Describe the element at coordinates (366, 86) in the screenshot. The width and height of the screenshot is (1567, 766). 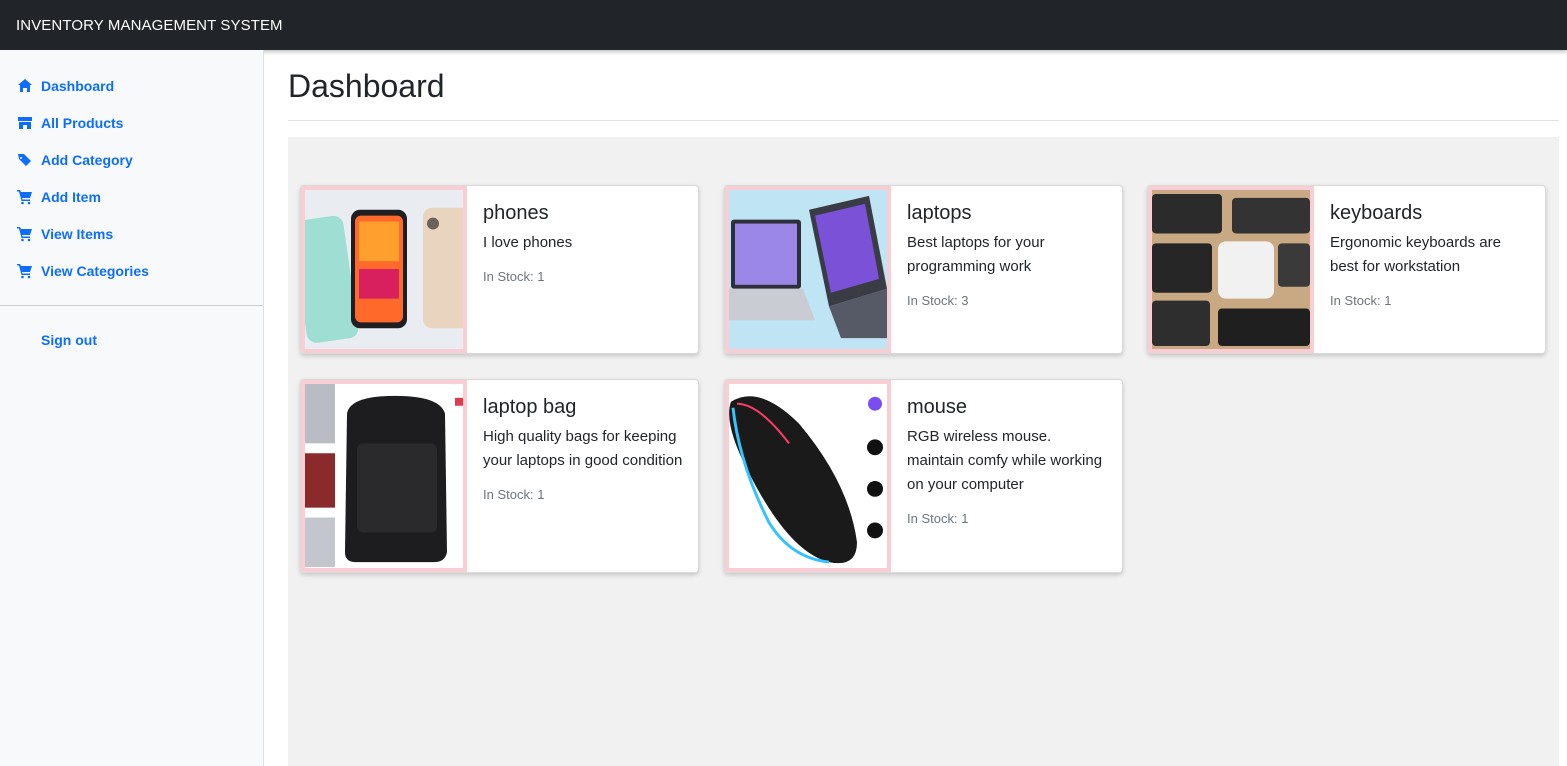
I see `page-title: Dashboard` at that location.